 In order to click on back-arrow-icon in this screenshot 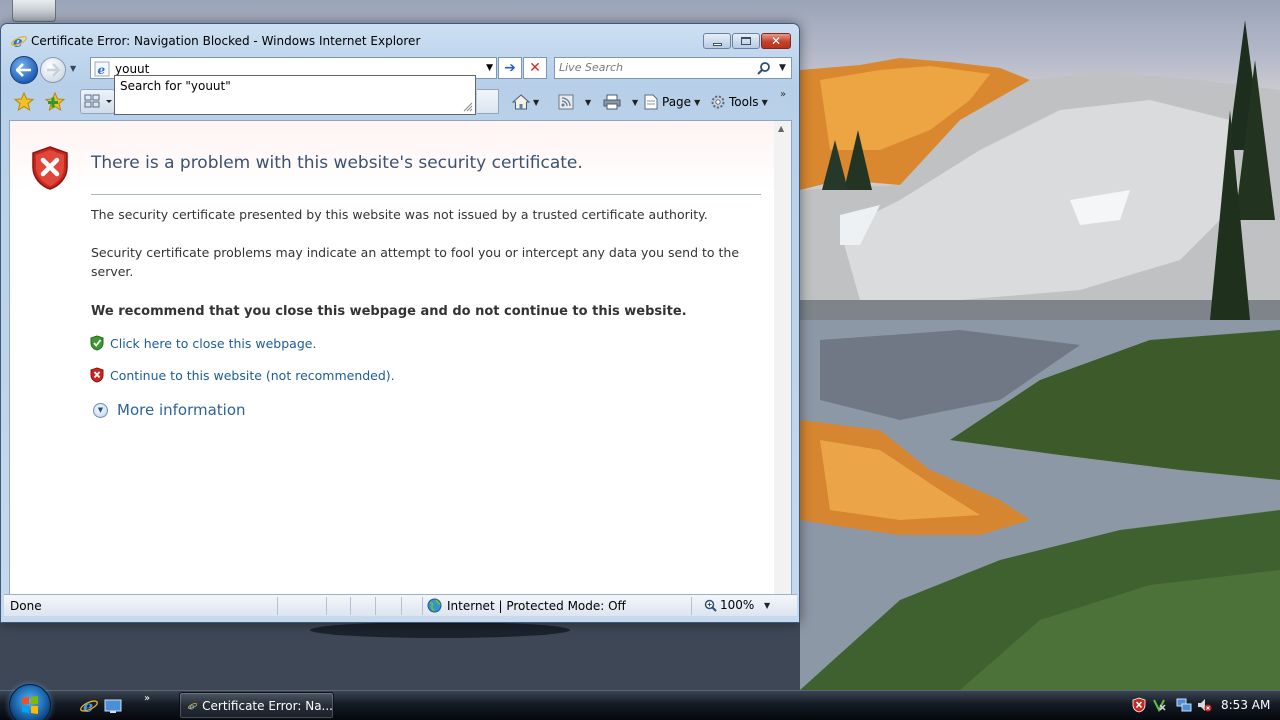, I will do `click(23, 70)`.